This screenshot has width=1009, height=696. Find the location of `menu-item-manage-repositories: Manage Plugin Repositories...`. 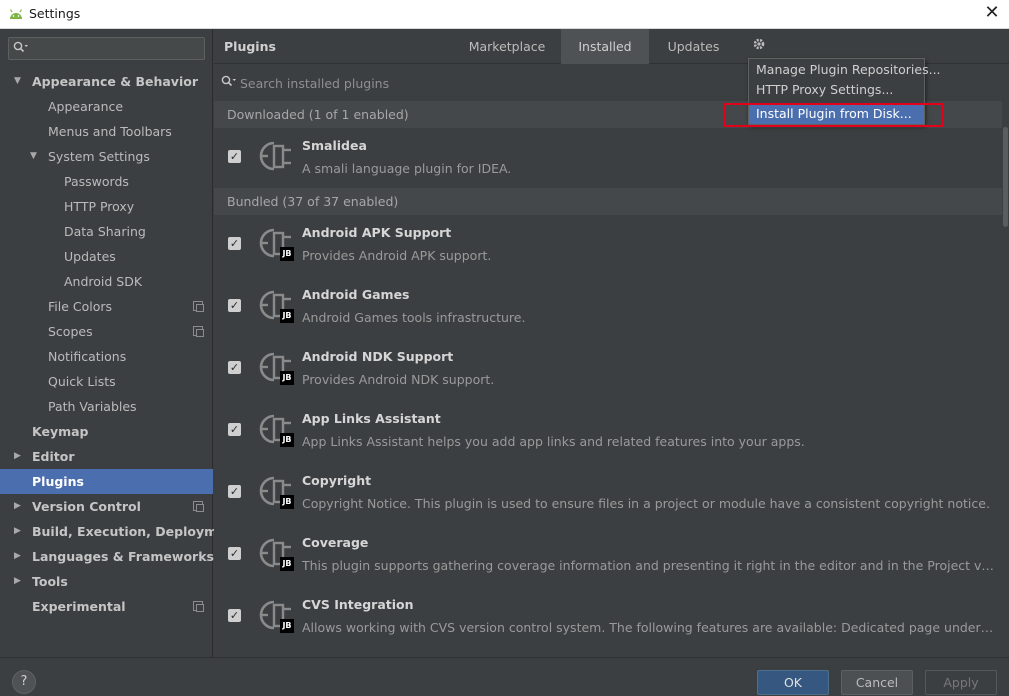

menu-item-manage-repositories: Manage Plugin Repositories... is located at coordinates (845, 70).